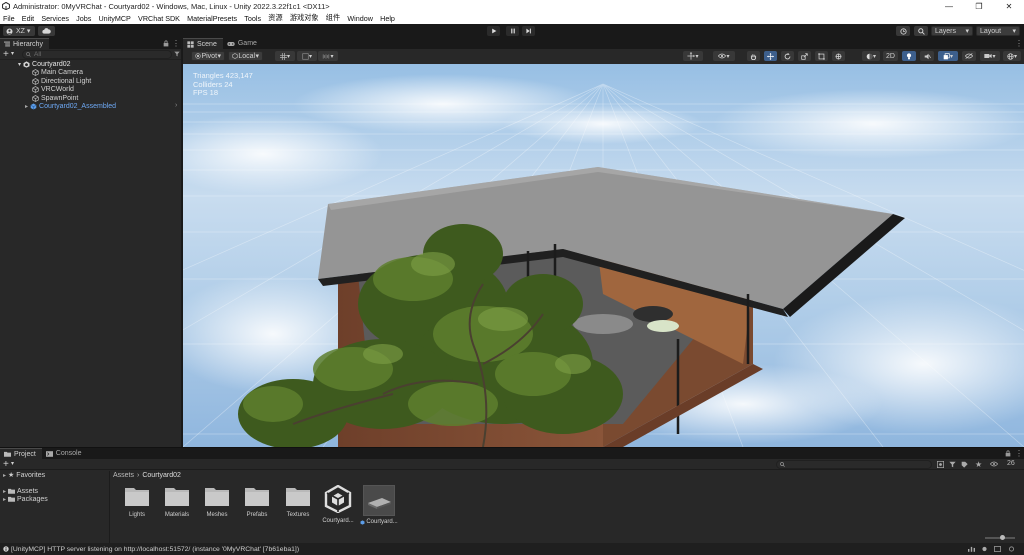 The width and height of the screenshot is (1024, 555). I want to click on hierarchy-item-directional-light: Directional Light, so click(61, 81).